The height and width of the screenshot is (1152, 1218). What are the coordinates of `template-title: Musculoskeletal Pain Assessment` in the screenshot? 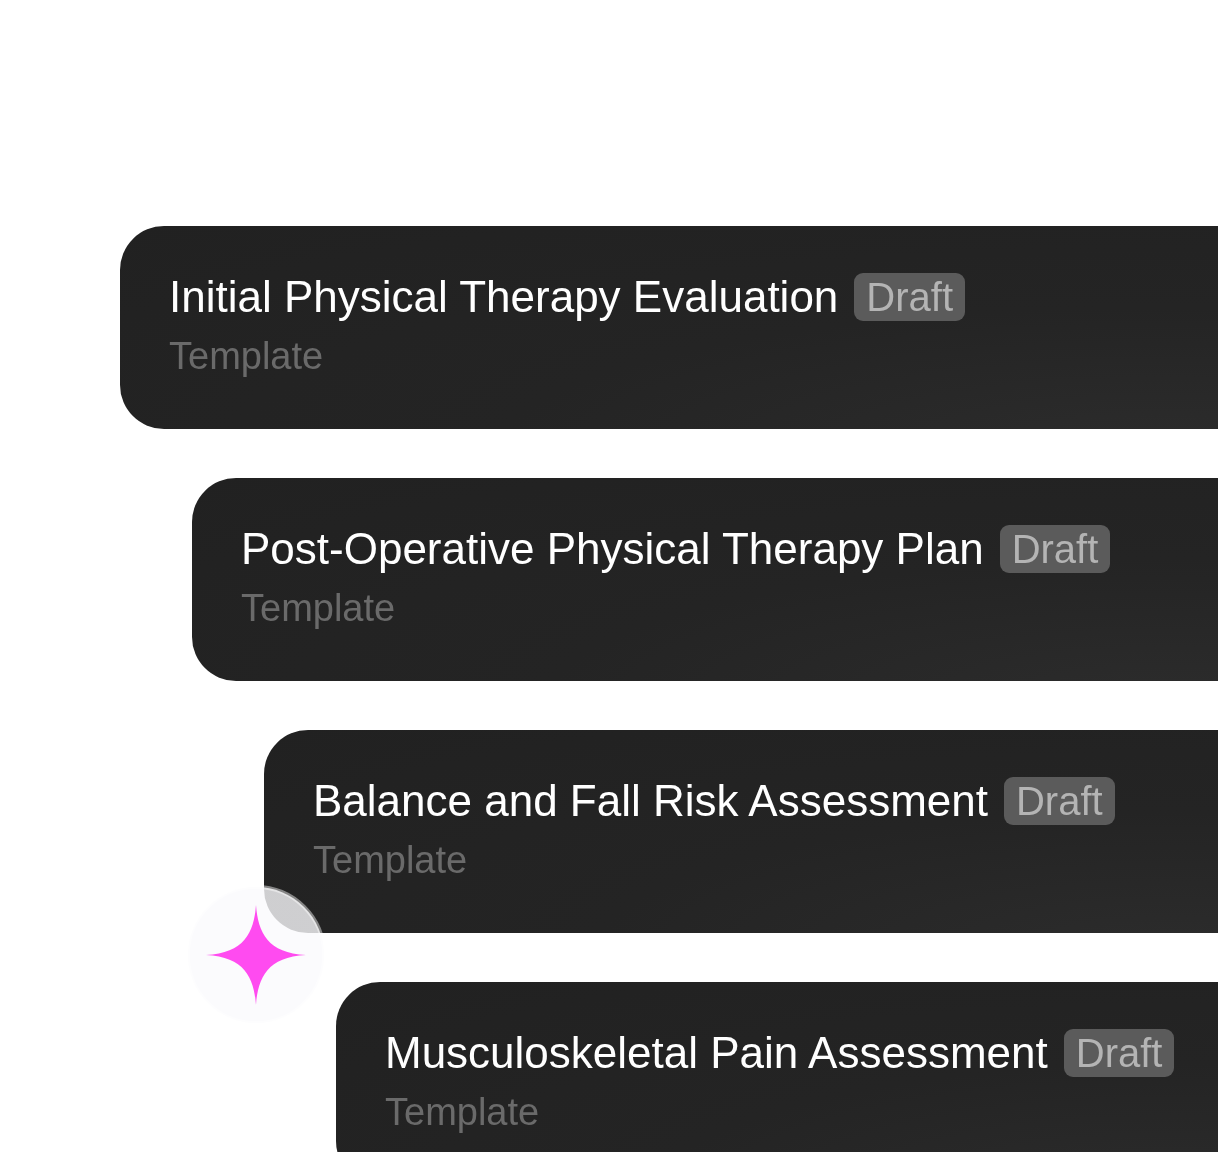 It's located at (716, 1053).